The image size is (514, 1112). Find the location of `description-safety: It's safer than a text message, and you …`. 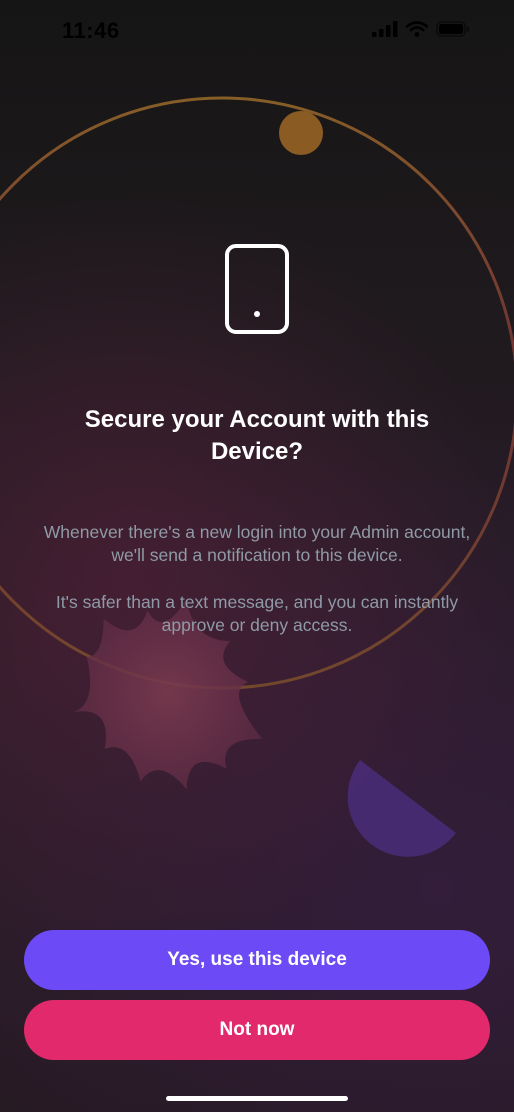

description-safety: It's safer than a text message, and you … is located at coordinates (257, 613).